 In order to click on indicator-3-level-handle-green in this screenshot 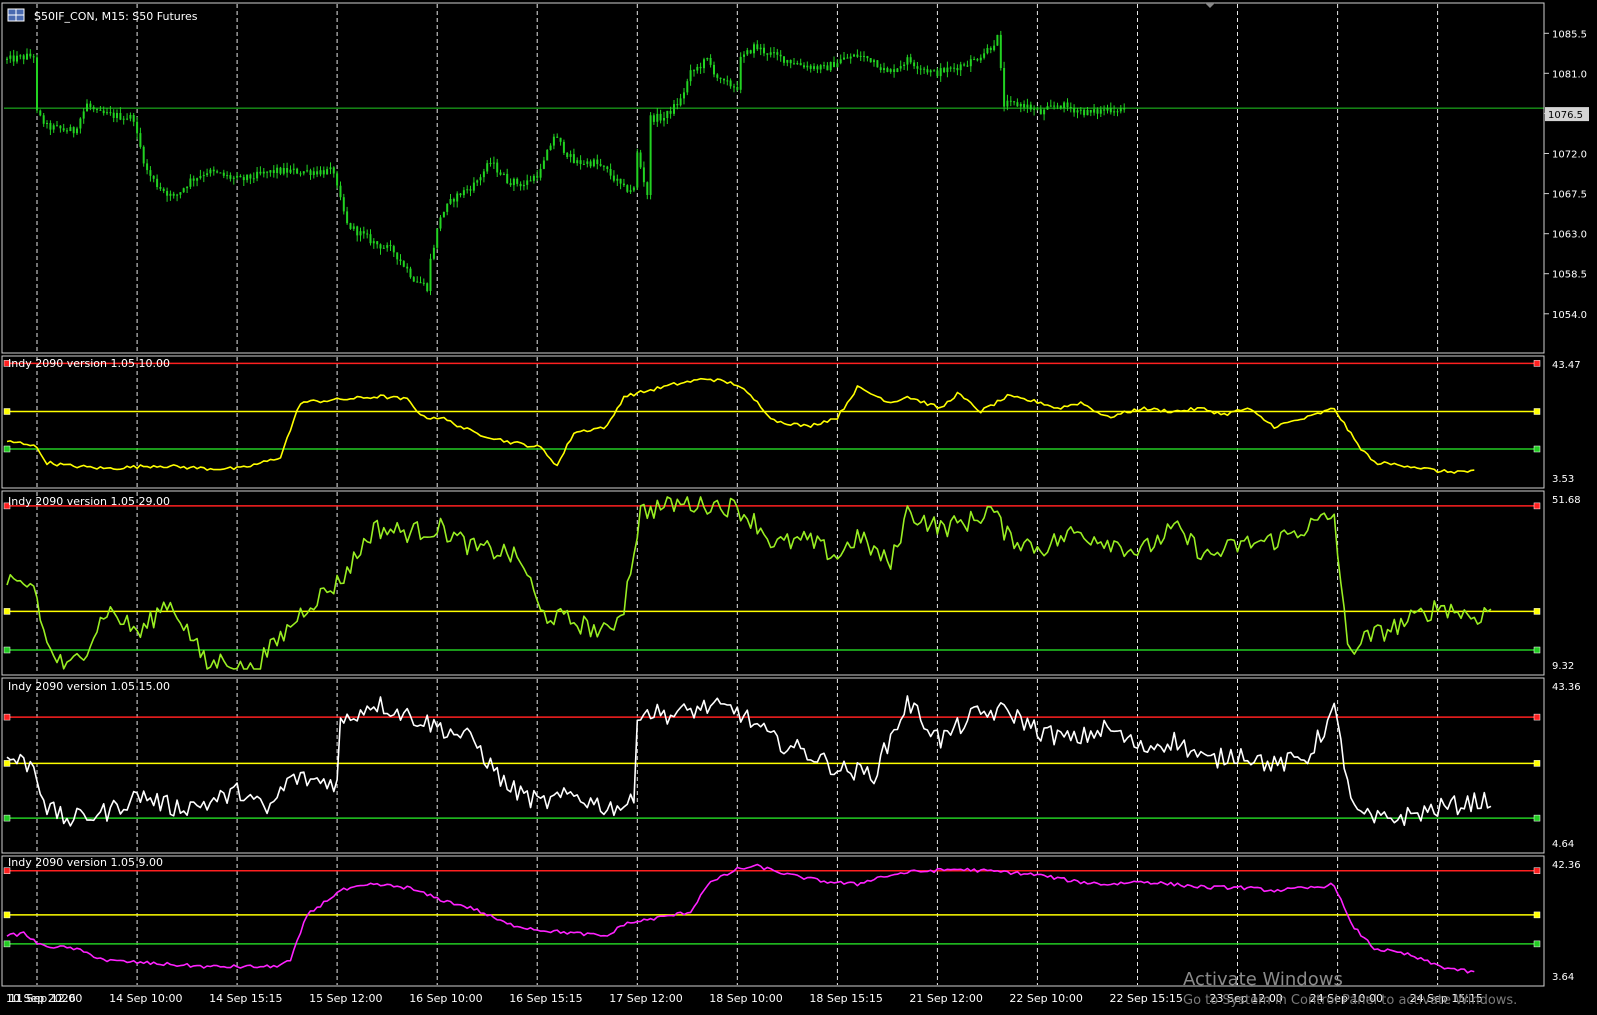, I will do `click(7, 818)`.